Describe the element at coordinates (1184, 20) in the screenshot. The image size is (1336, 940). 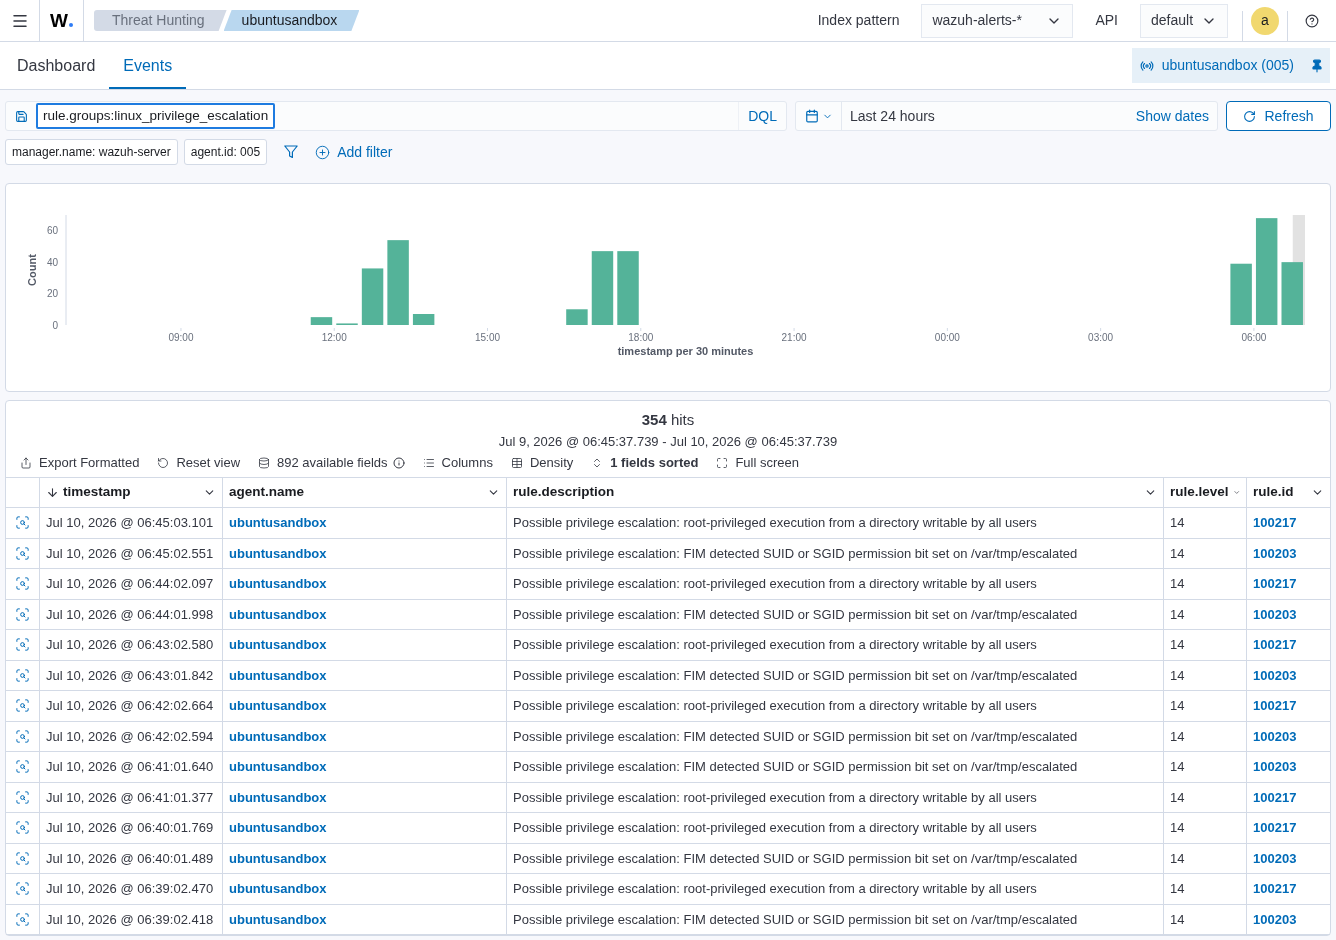
I see `api-select: default` at that location.